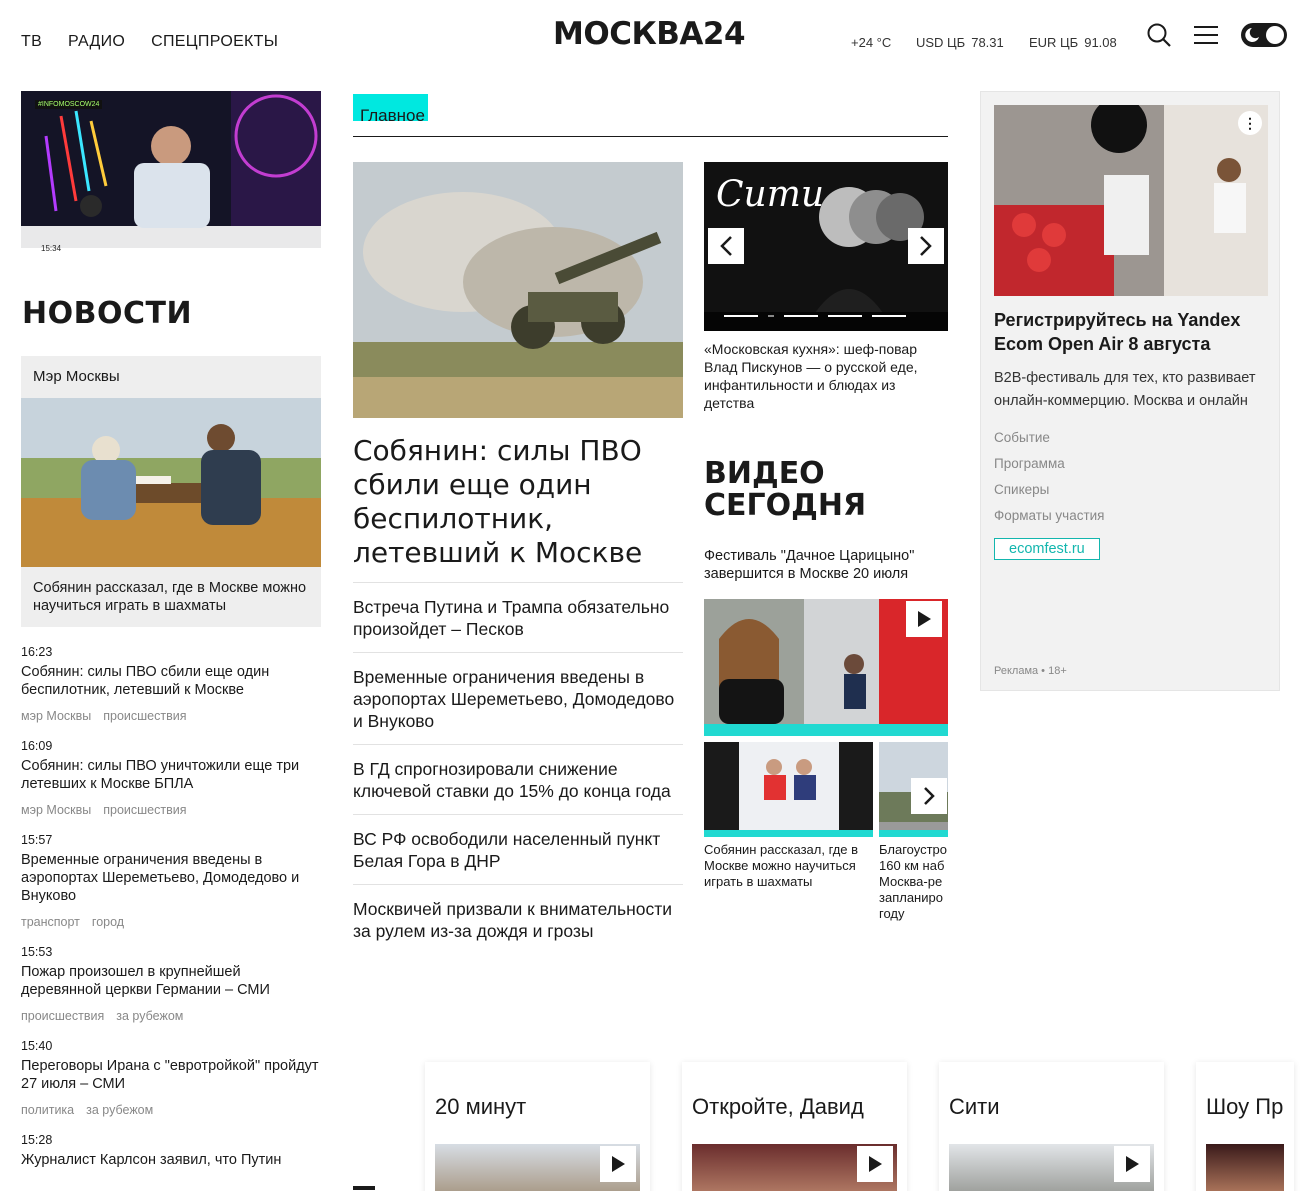 This screenshot has width=1303, height=1191. What do you see at coordinates (1206, 37) in the screenshot?
I see `menu-icon` at bounding box center [1206, 37].